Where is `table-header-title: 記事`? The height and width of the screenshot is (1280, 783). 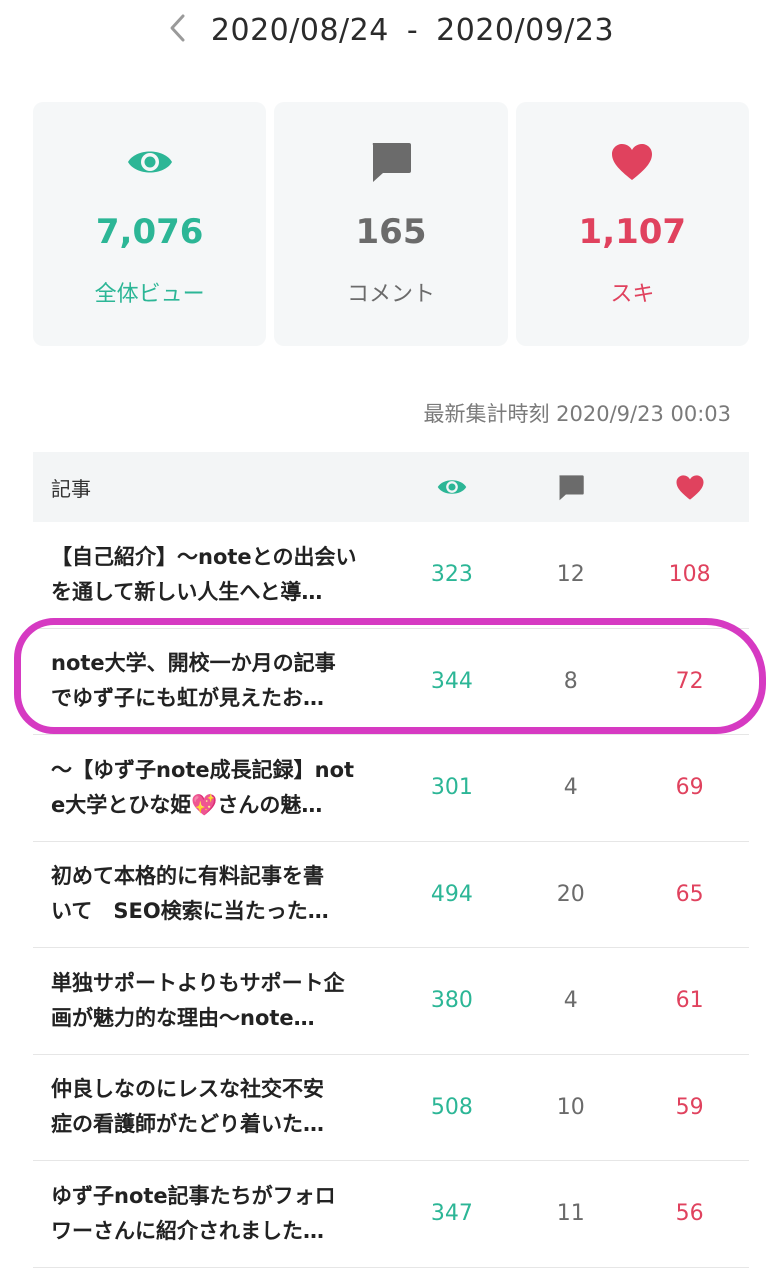 table-header-title: 記事 is located at coordinates (71, 488).